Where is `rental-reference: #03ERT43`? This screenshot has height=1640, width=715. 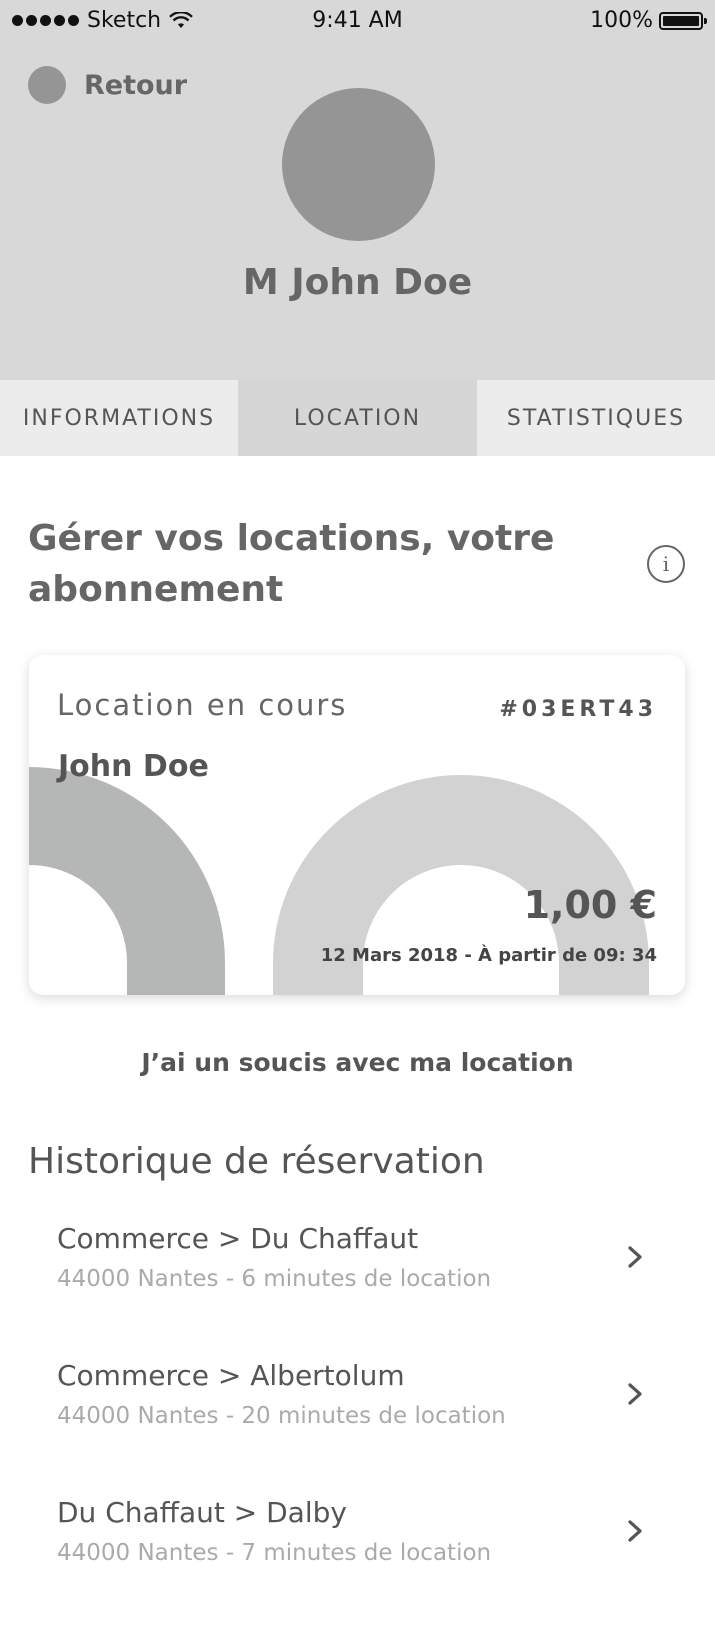
rental-reference: #03ERT43 is located at coordinates (578, 709).